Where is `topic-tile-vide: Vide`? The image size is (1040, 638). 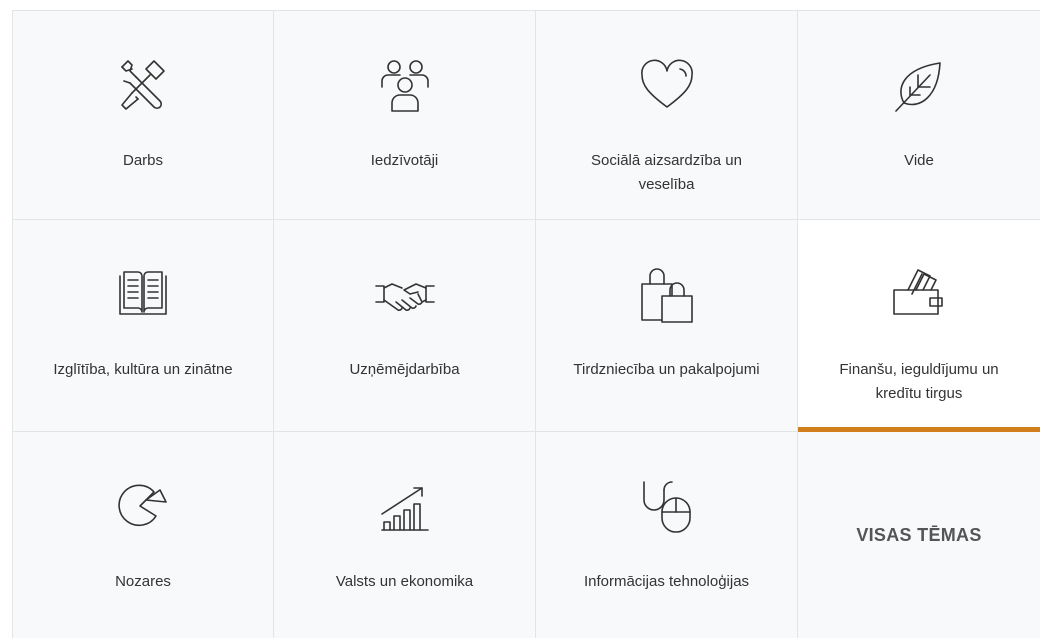
topic-tile-vide: Vide is located at coordinates (919, 115).